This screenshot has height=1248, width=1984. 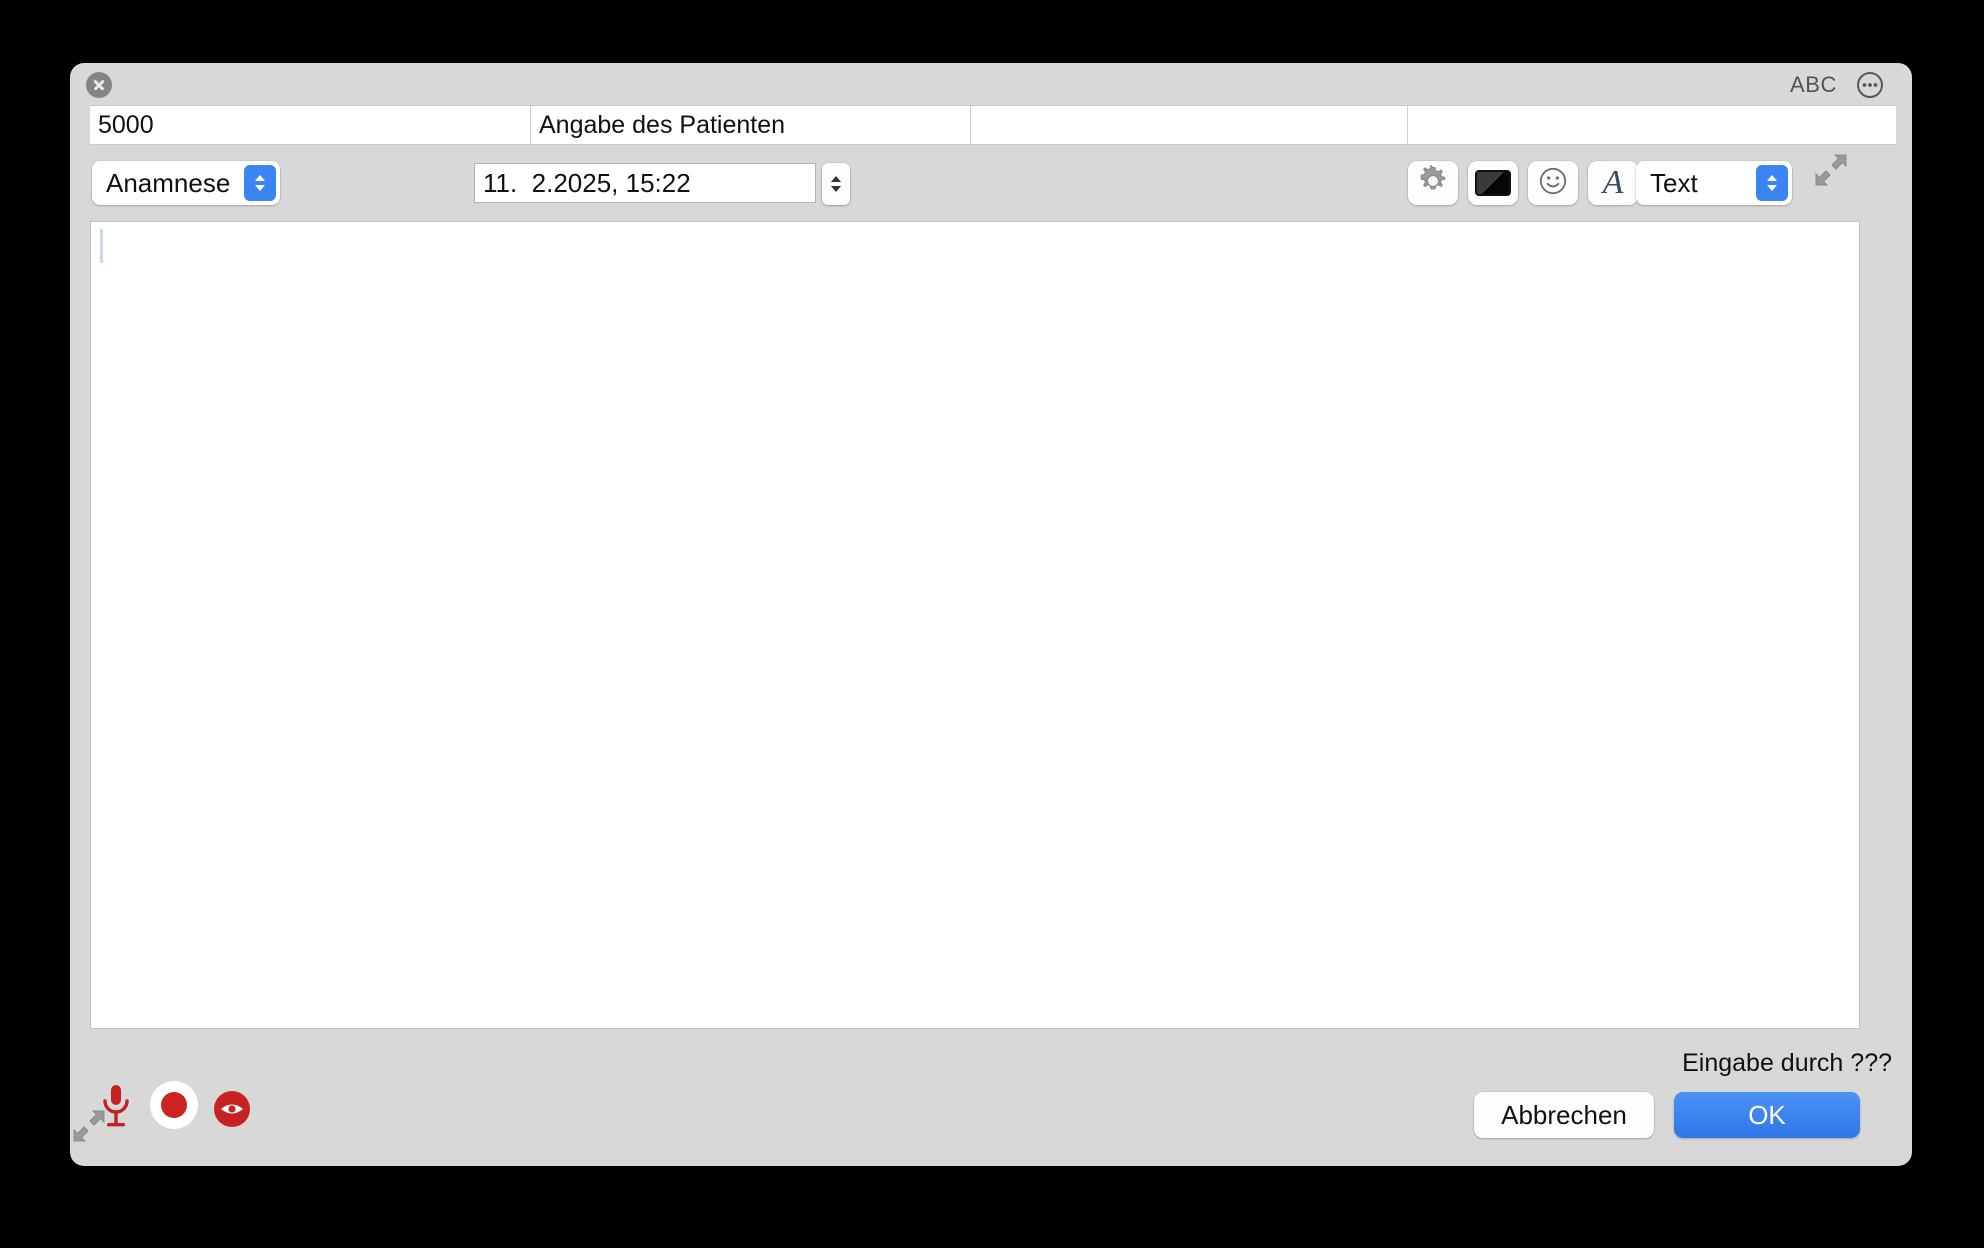 What do you see at coordinates (750, 125) in the screenshot?
I see `description-field: Angabe des Patienten` at bounding box center [750, 125].